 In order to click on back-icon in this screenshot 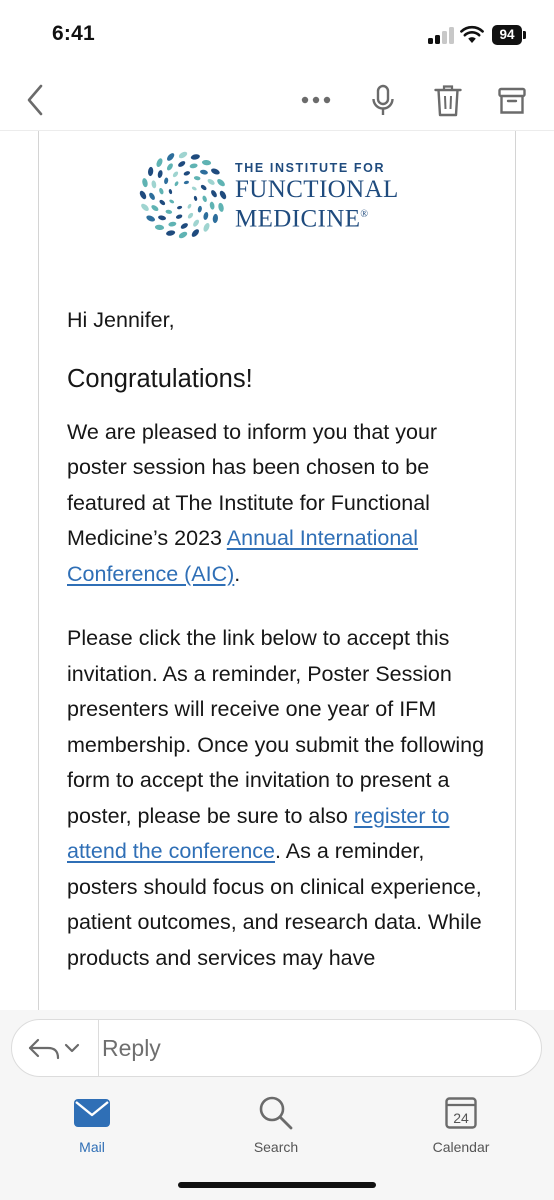, I will do `click(35, 100)`.